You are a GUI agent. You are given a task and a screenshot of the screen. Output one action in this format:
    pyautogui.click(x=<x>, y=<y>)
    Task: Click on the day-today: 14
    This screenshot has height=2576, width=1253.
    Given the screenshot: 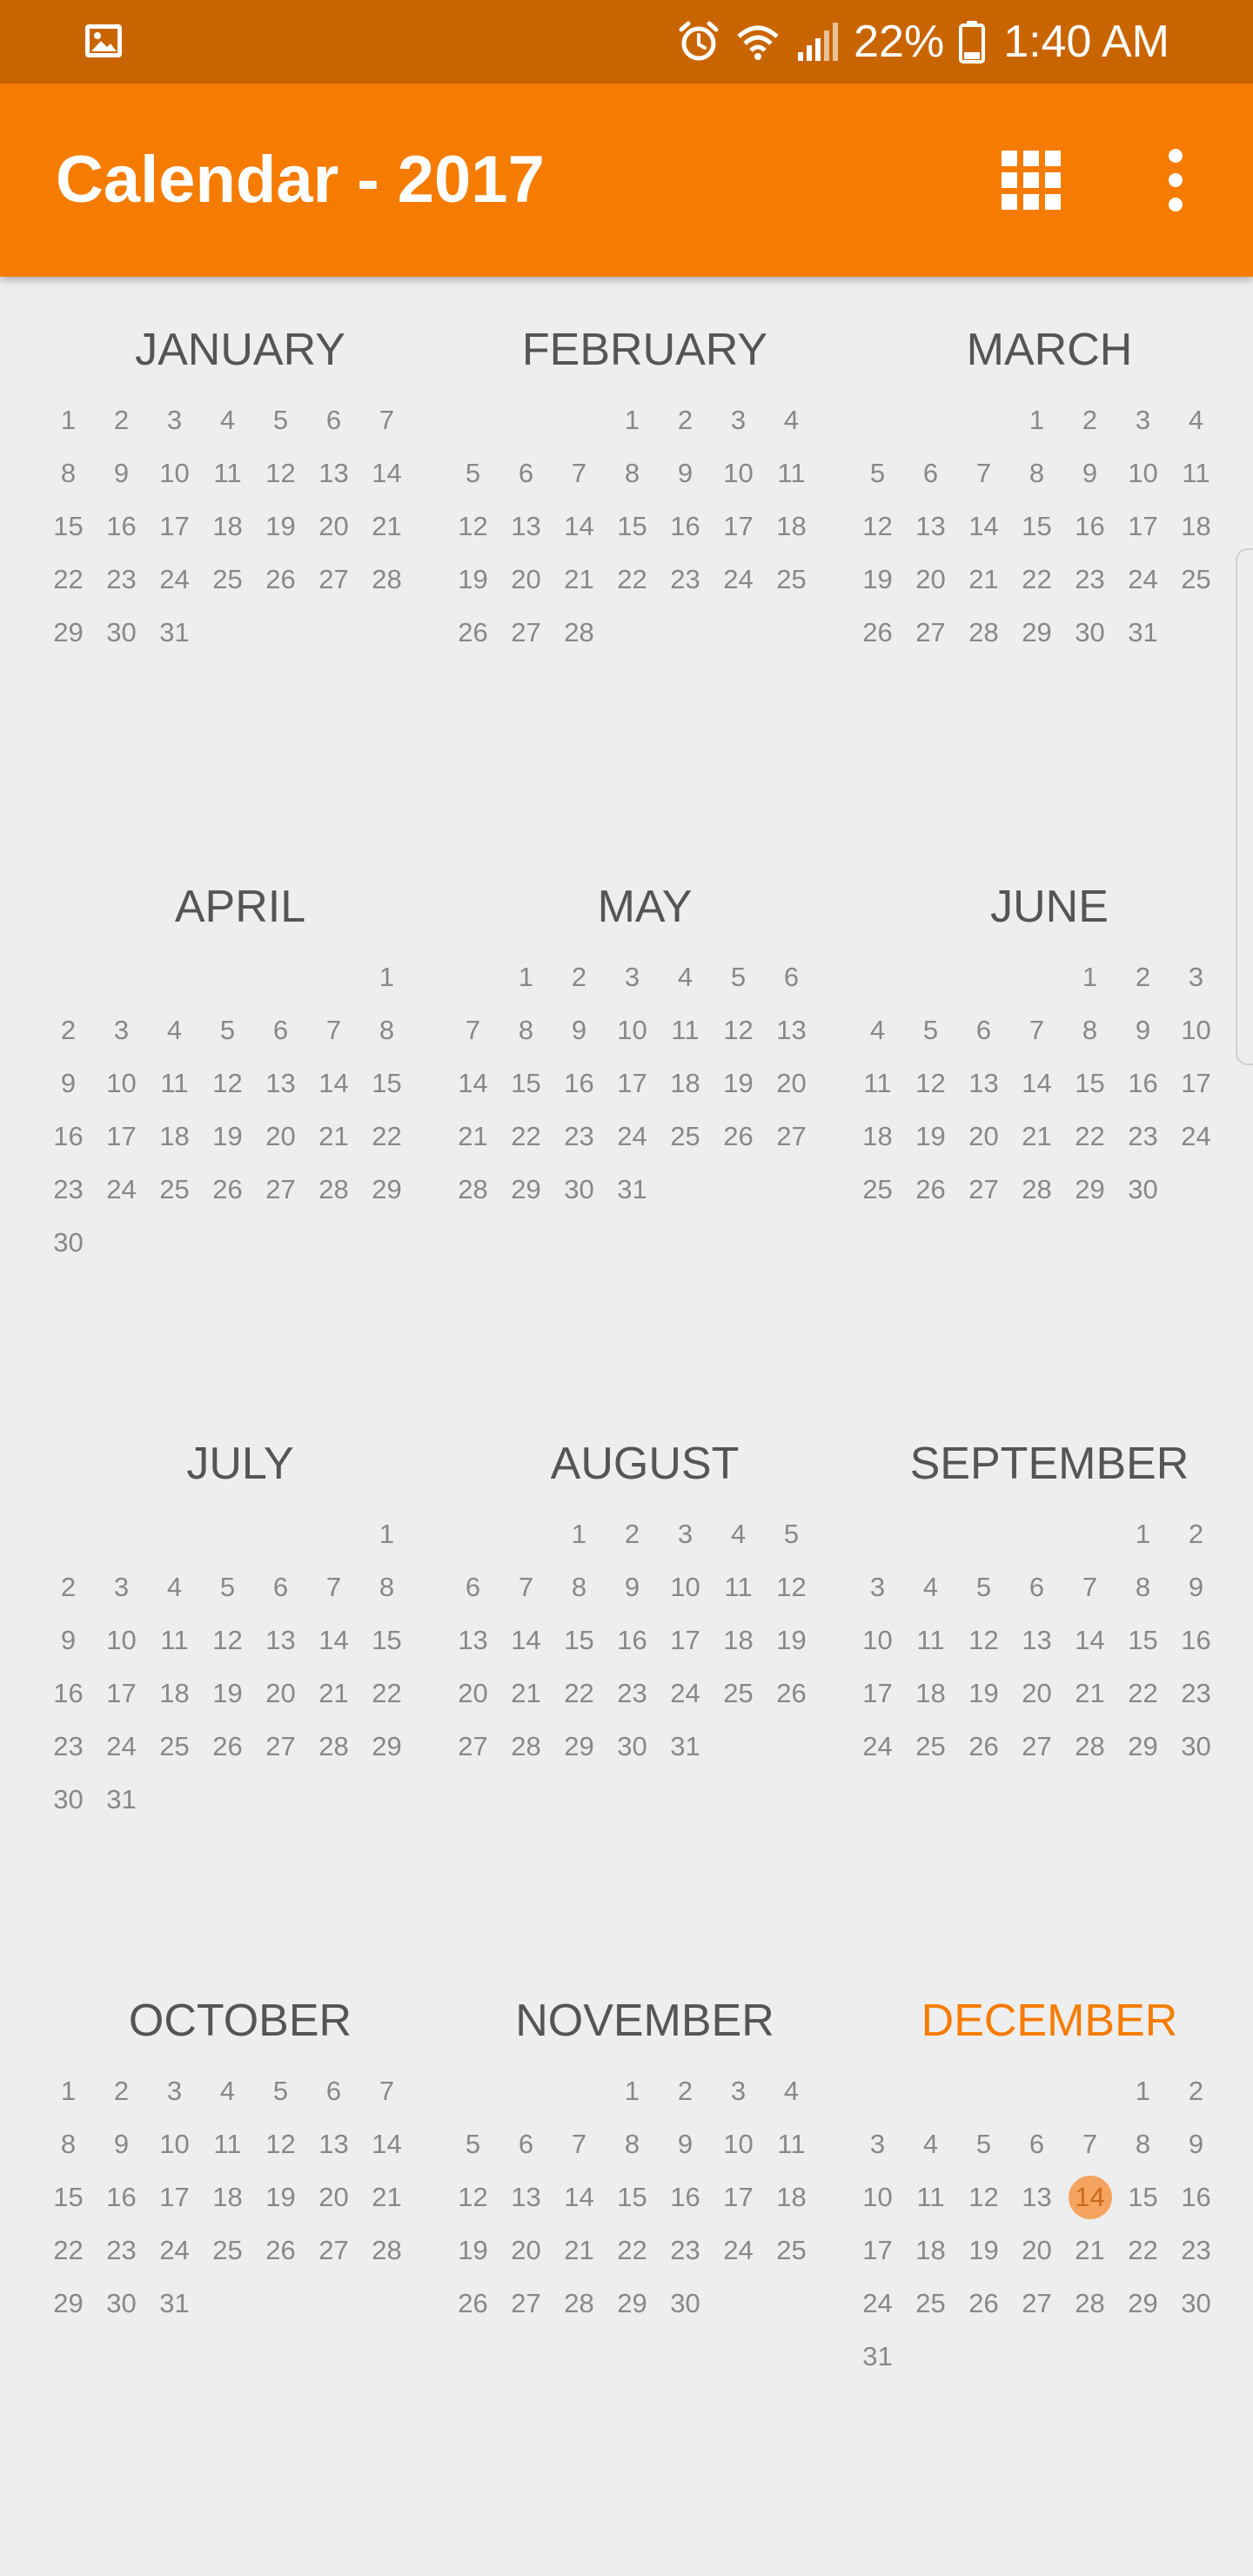 What is the action you would take?
    pyautogui.click(x=1089, y=2197)
    